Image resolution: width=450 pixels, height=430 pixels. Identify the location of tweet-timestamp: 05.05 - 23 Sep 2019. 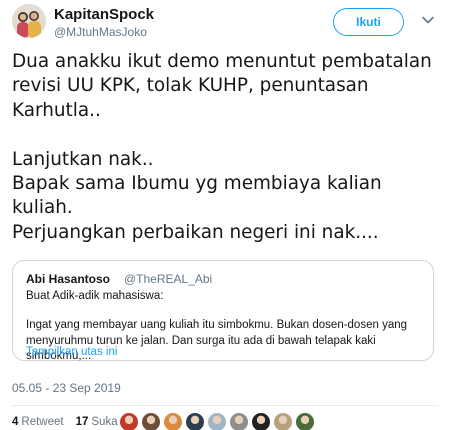
(66, 388).